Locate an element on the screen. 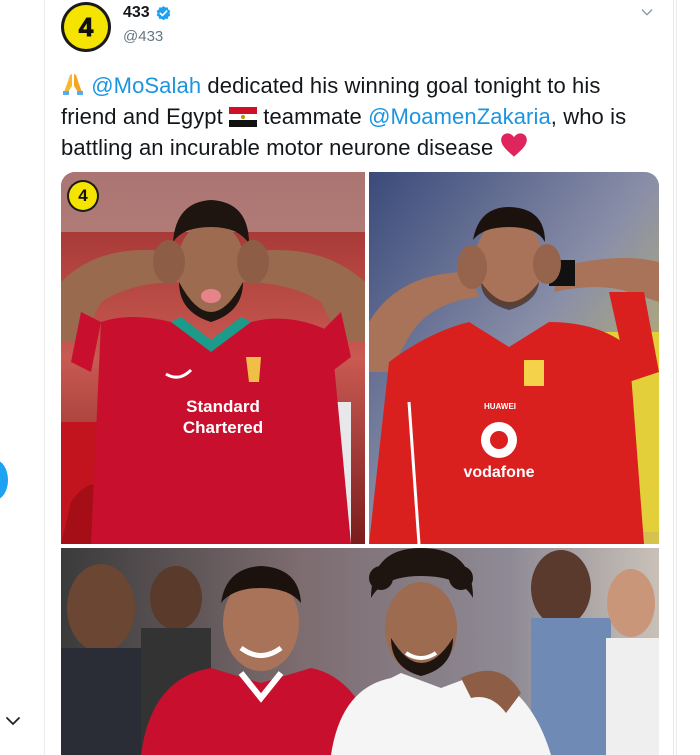 The image size is (700, 755). author-name: 433 is located at coordinates (136, 13).